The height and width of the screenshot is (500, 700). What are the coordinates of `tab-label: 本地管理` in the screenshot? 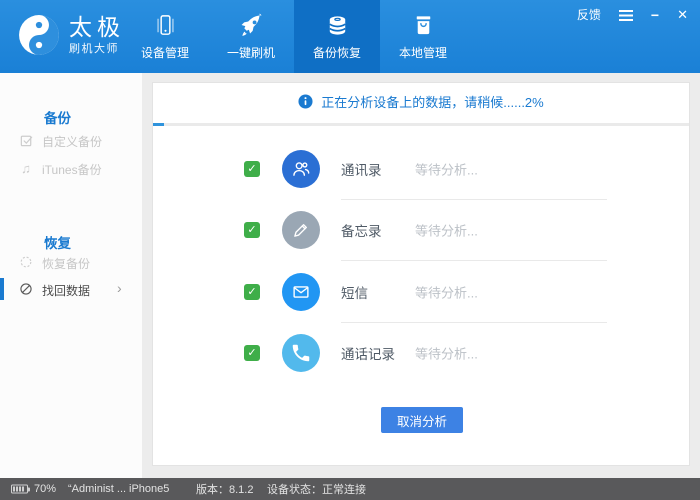 It's located at (422, 53).